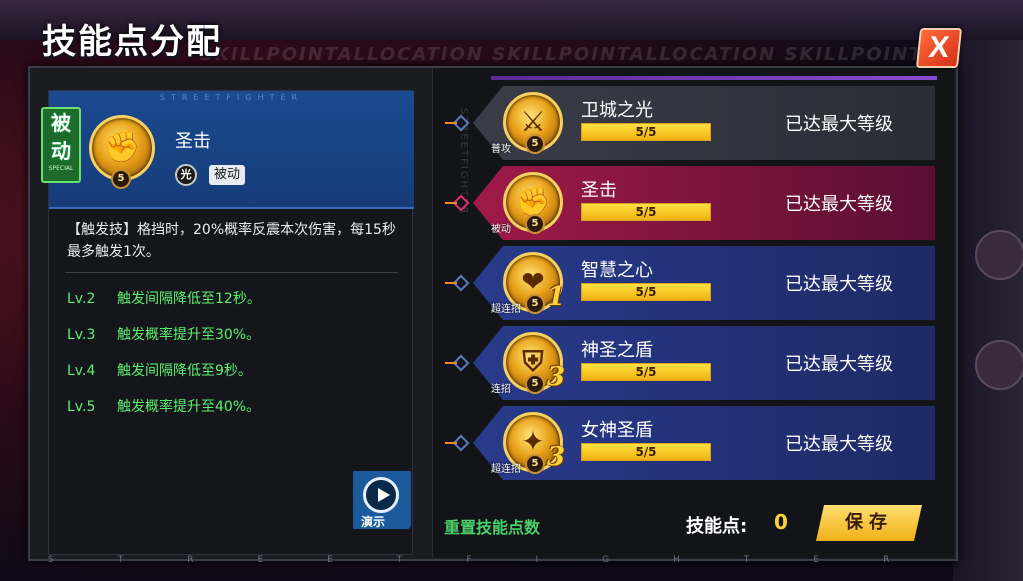 The height and width of the screenshot is (581, 1023). Describe the element at coordinates (717, 526) in the screenshot. I see `skill-points-label: 技能点:` at that location.